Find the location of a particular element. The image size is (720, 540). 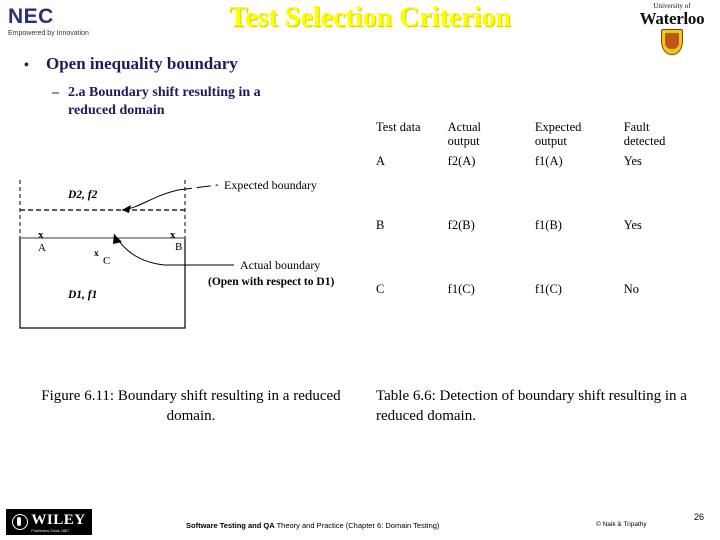

wiley-logo: WILEY Publishers Since 1807 is located at coordinates (49, 522).